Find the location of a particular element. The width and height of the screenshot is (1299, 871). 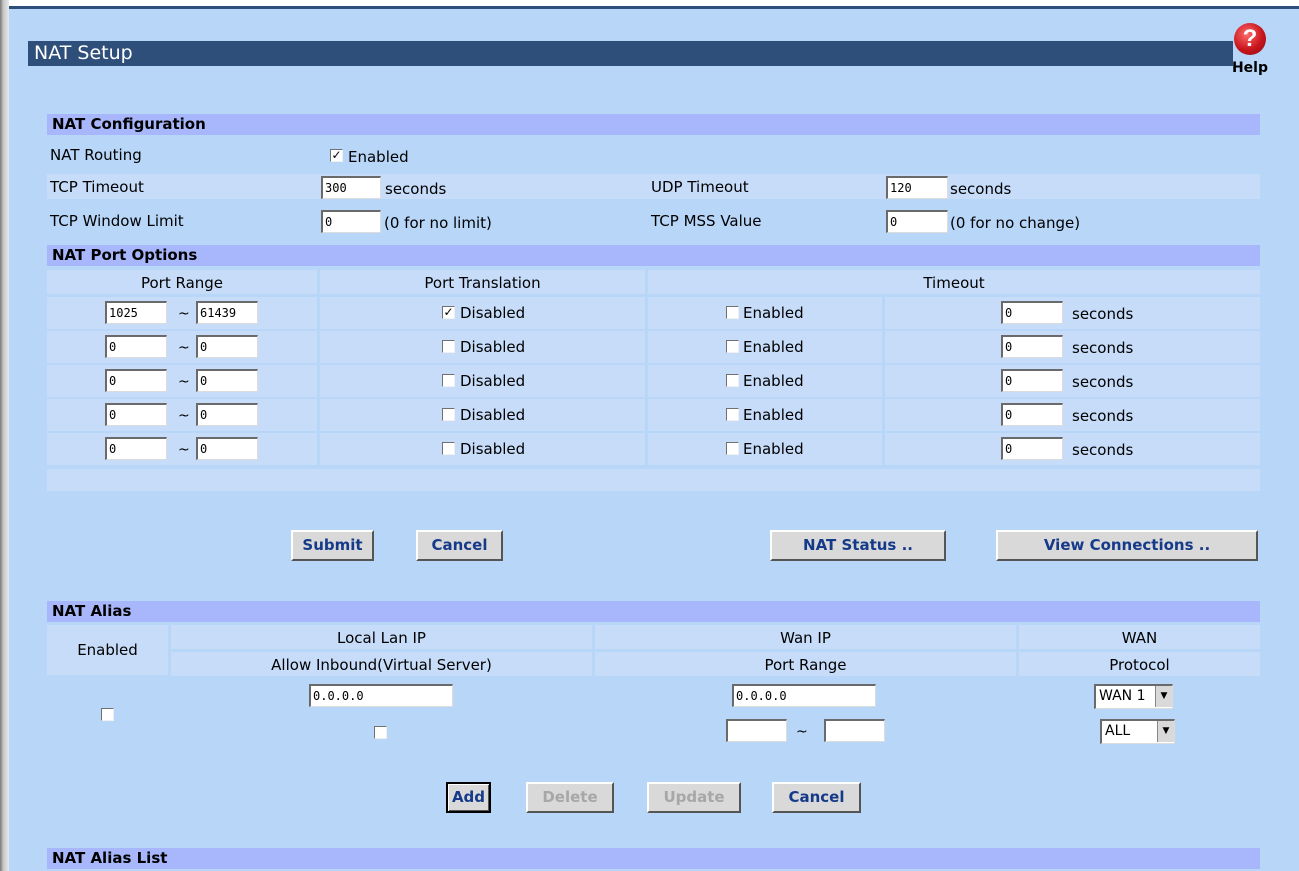

view-connections-button: View Connections .. is located at coordinates (1127, 545).